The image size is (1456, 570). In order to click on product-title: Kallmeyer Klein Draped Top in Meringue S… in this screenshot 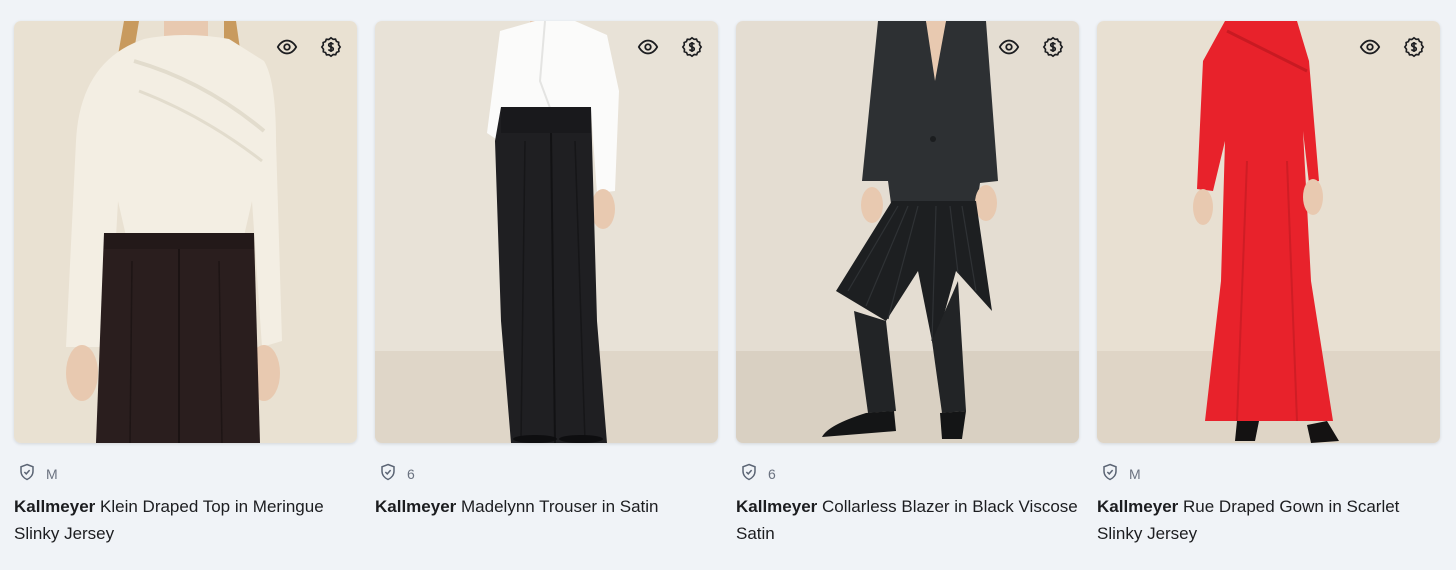, I will do `click(185, 520)`.